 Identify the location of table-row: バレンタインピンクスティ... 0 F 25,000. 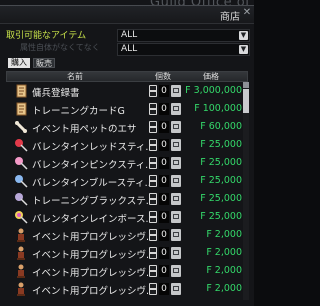
(124, 163).